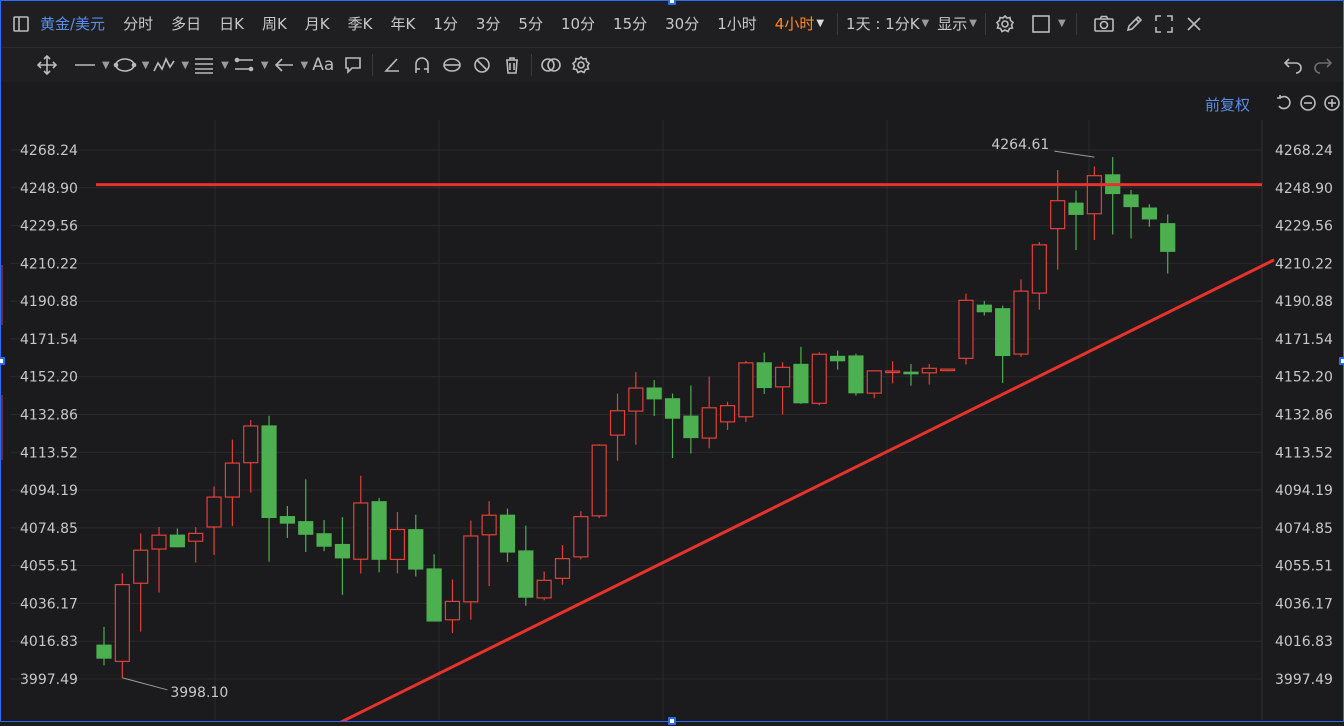 The width and height of the screenshot is (1344, 726). Describe the element at coordinates (49, 567) in the screenshot. I see `y-tick-label-left: 4055.51` at that location.